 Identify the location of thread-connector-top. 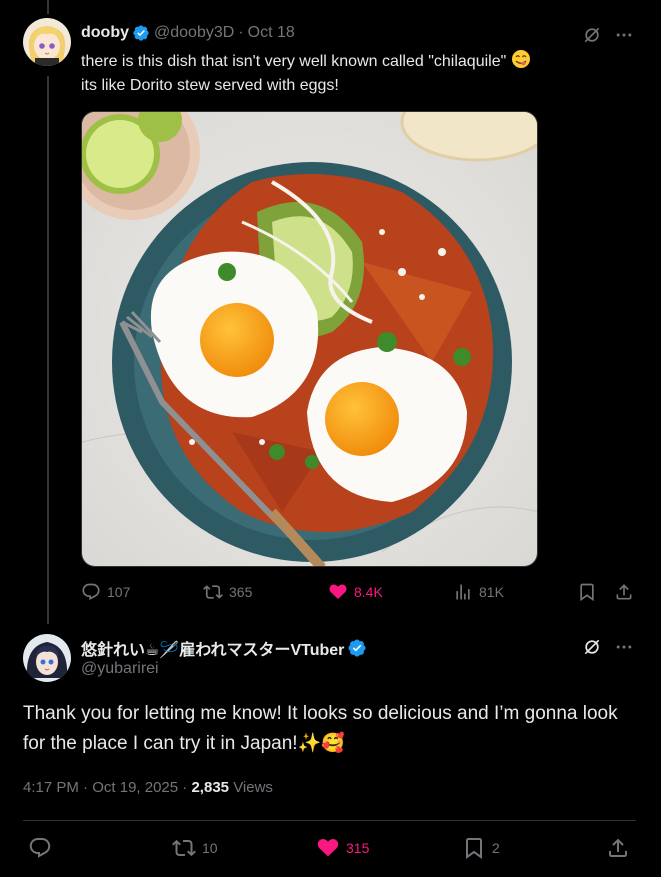
(48, 7).